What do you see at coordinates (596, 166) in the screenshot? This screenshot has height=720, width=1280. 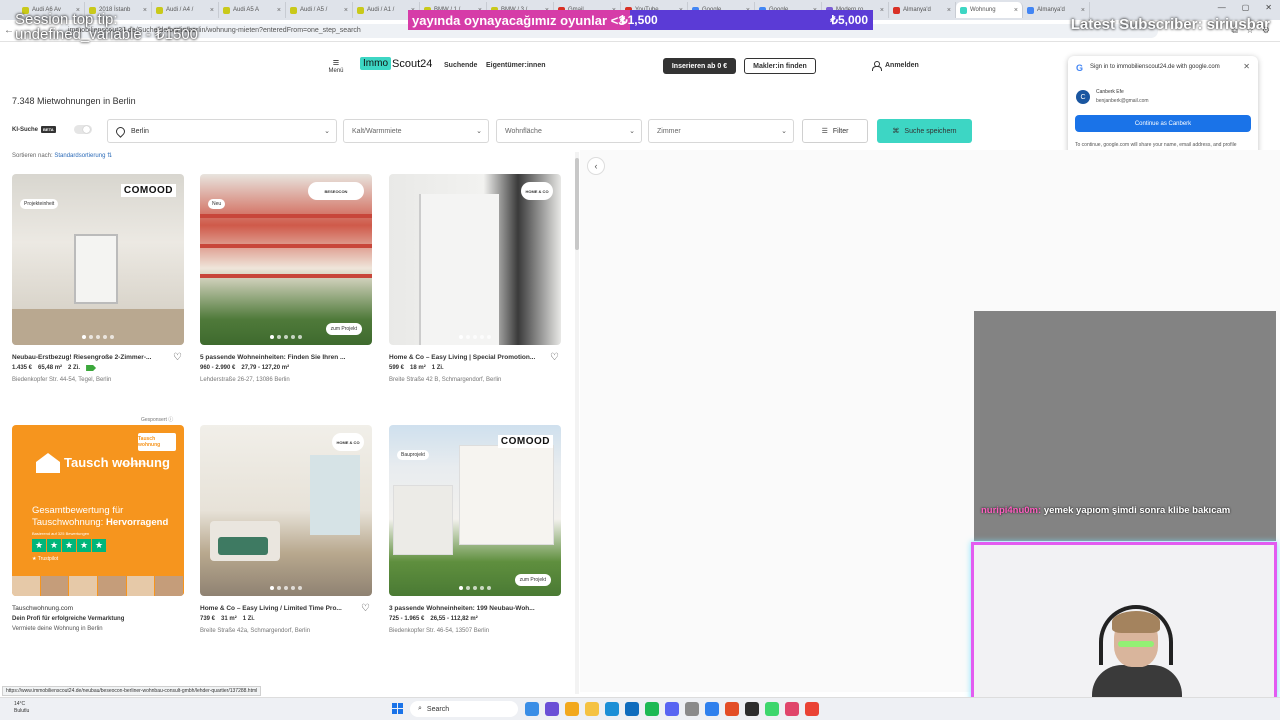 I see `collapse-list-button: ‹` at bounding box center [596, 166].